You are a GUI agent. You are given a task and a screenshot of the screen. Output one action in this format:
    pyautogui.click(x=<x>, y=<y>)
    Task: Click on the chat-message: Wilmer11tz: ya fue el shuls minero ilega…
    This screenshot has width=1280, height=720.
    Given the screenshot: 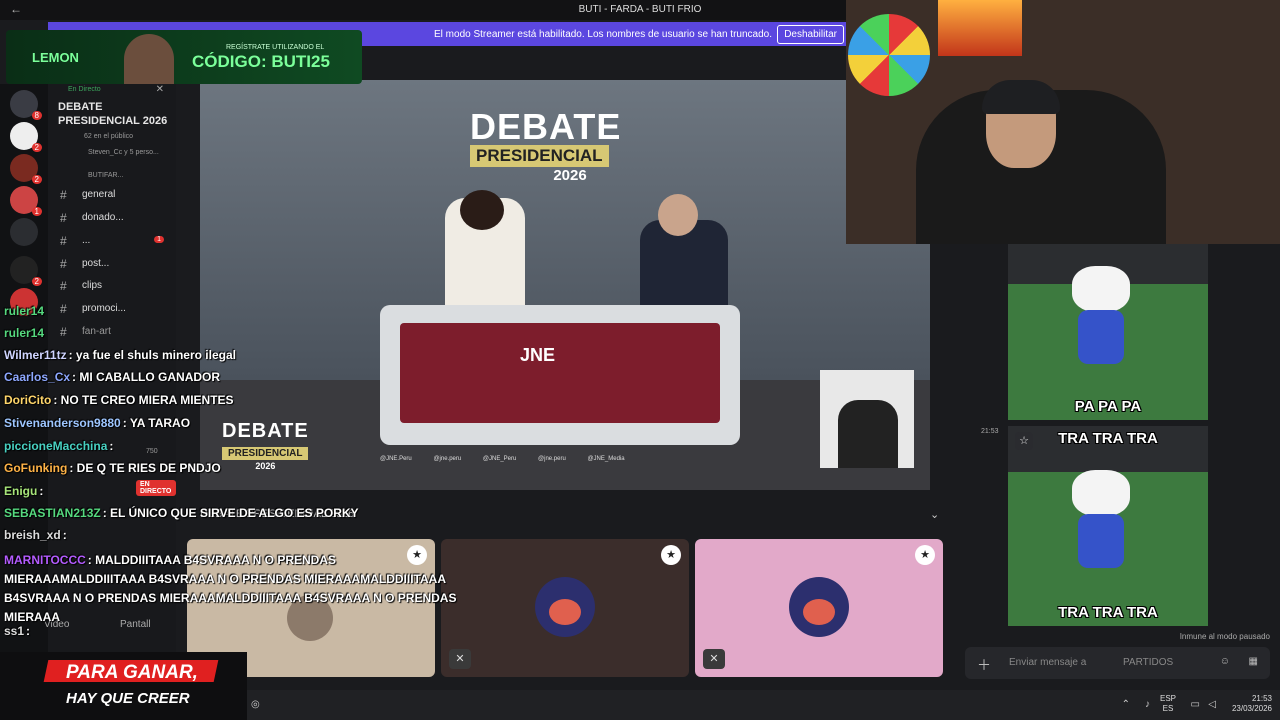 What is the action you would take?
    pyautogui.click(x=120, y=355)
    